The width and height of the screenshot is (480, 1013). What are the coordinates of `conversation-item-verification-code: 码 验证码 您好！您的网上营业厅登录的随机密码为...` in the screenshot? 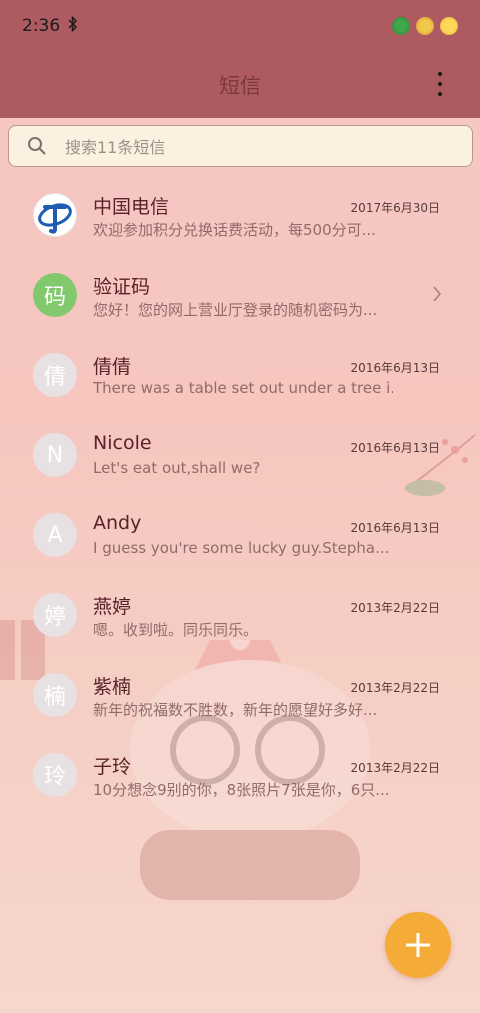 It's located at (240, 295).